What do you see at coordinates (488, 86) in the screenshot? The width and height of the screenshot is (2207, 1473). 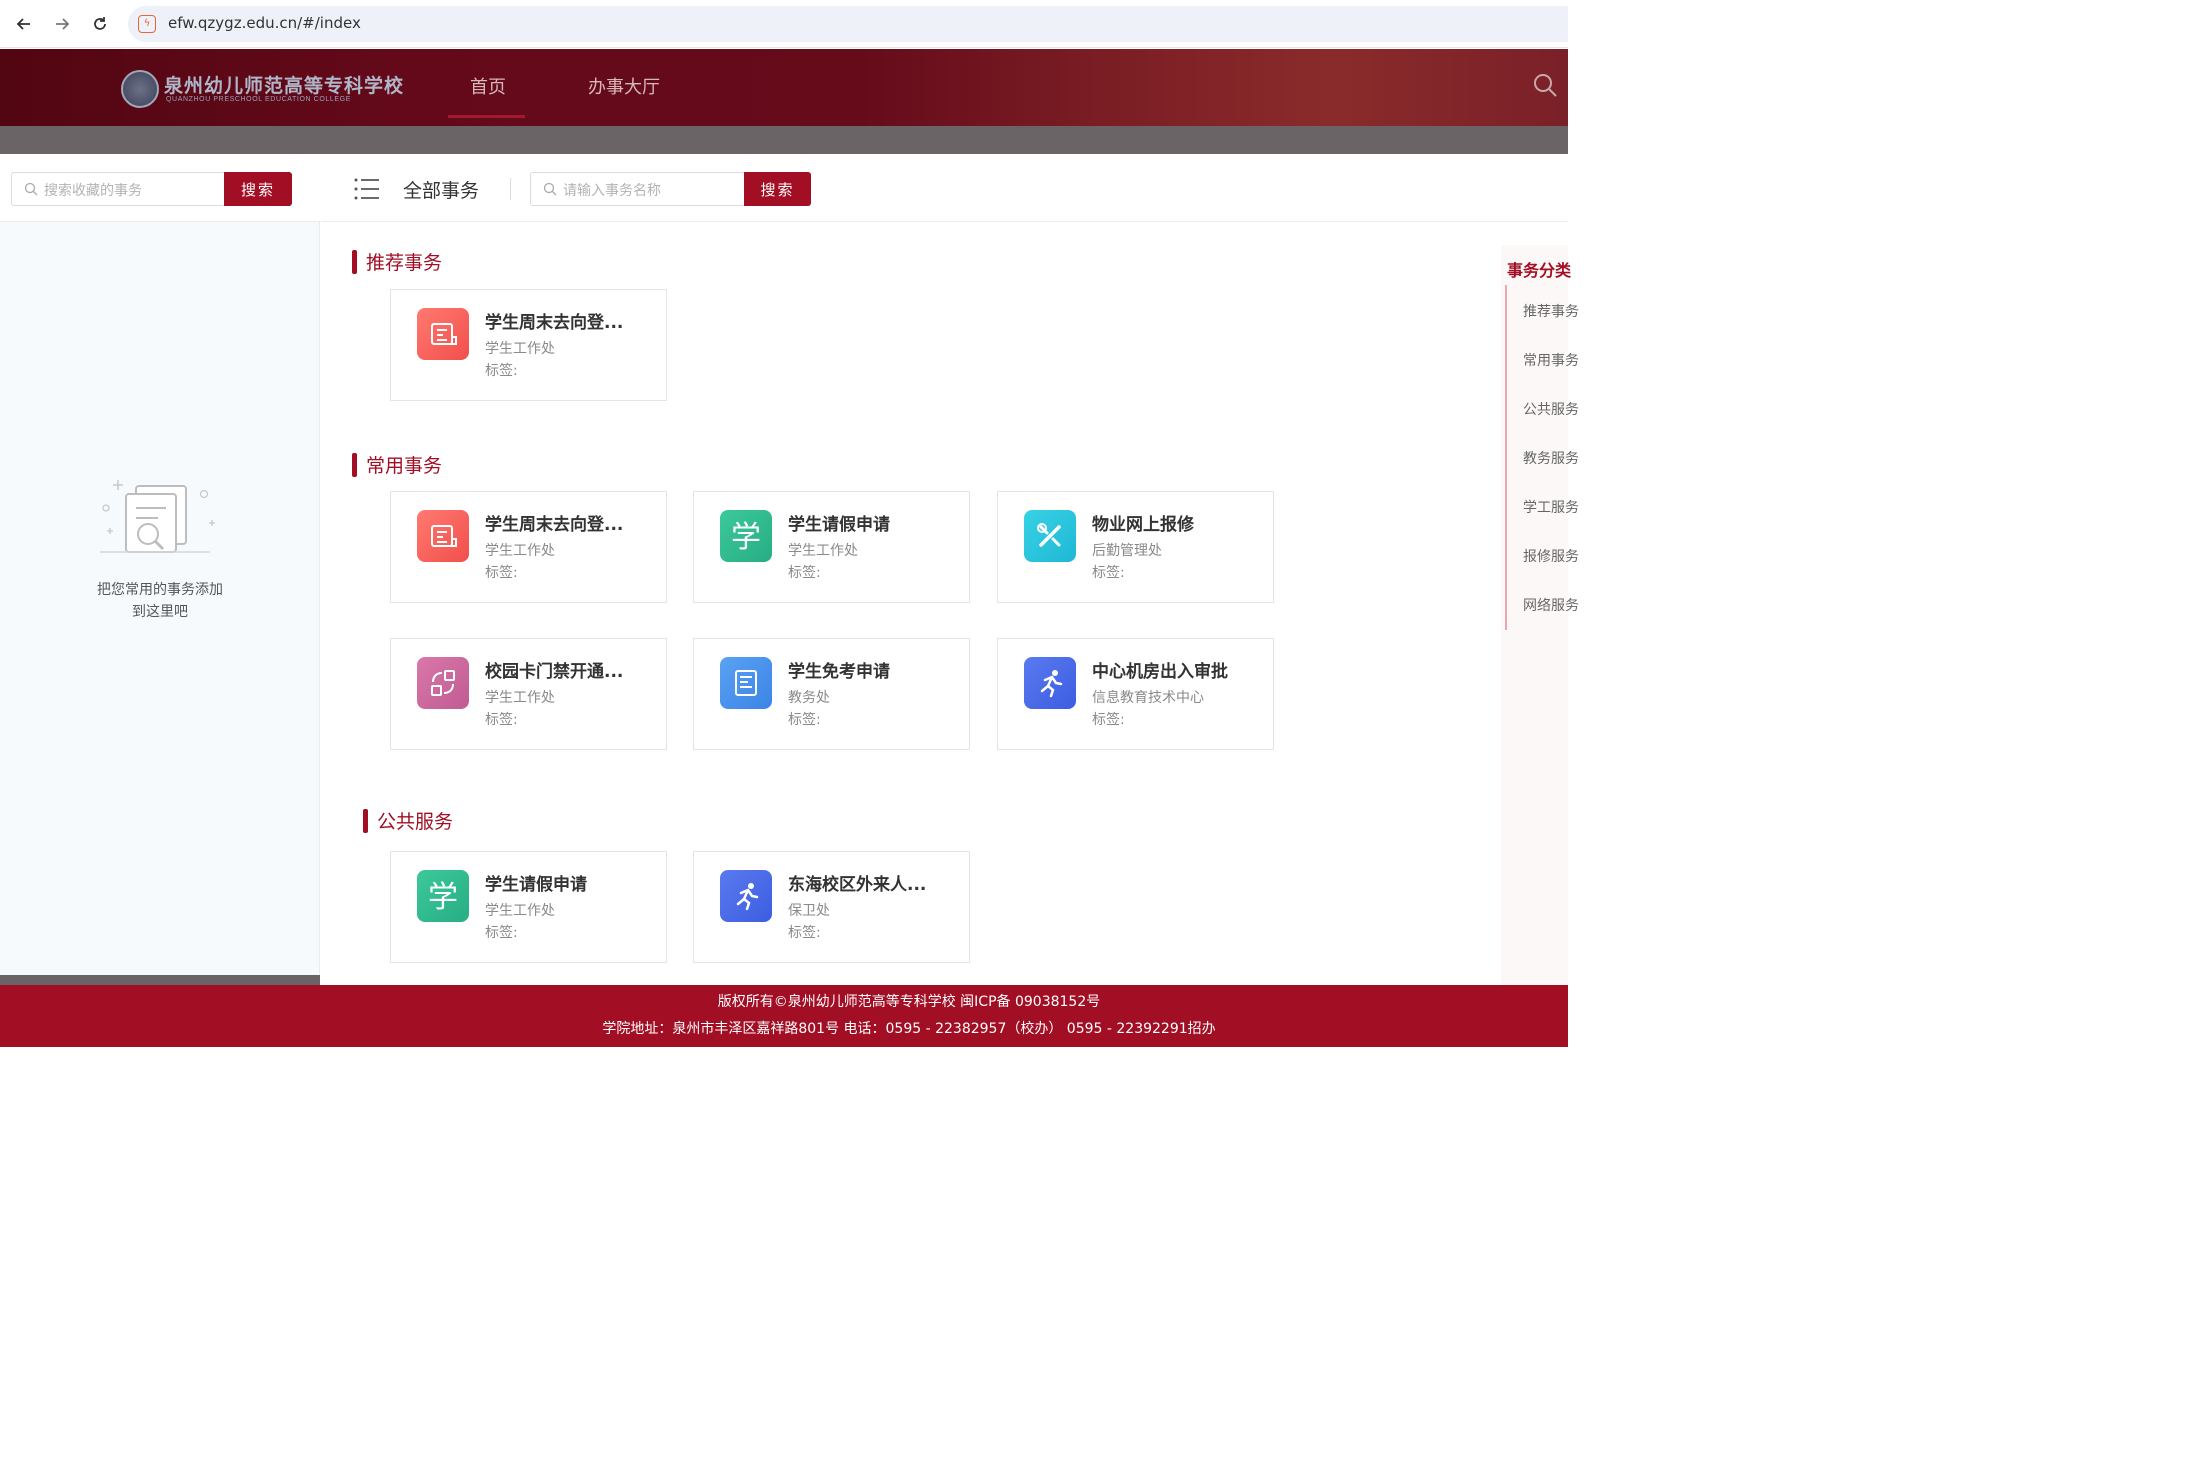 I see `nav-home: 首页` at bounding box center [488, 86].